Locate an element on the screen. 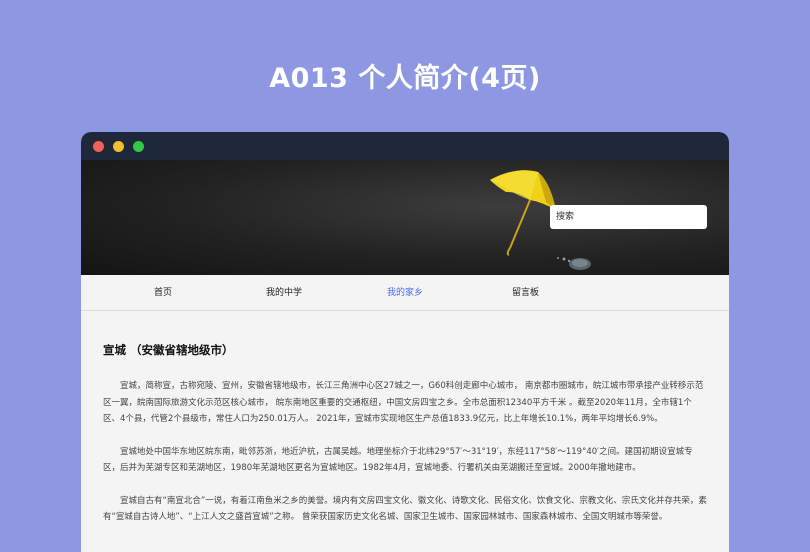 The image size is (810, 552). minimize-window-button is located at coordinates (118, 146).